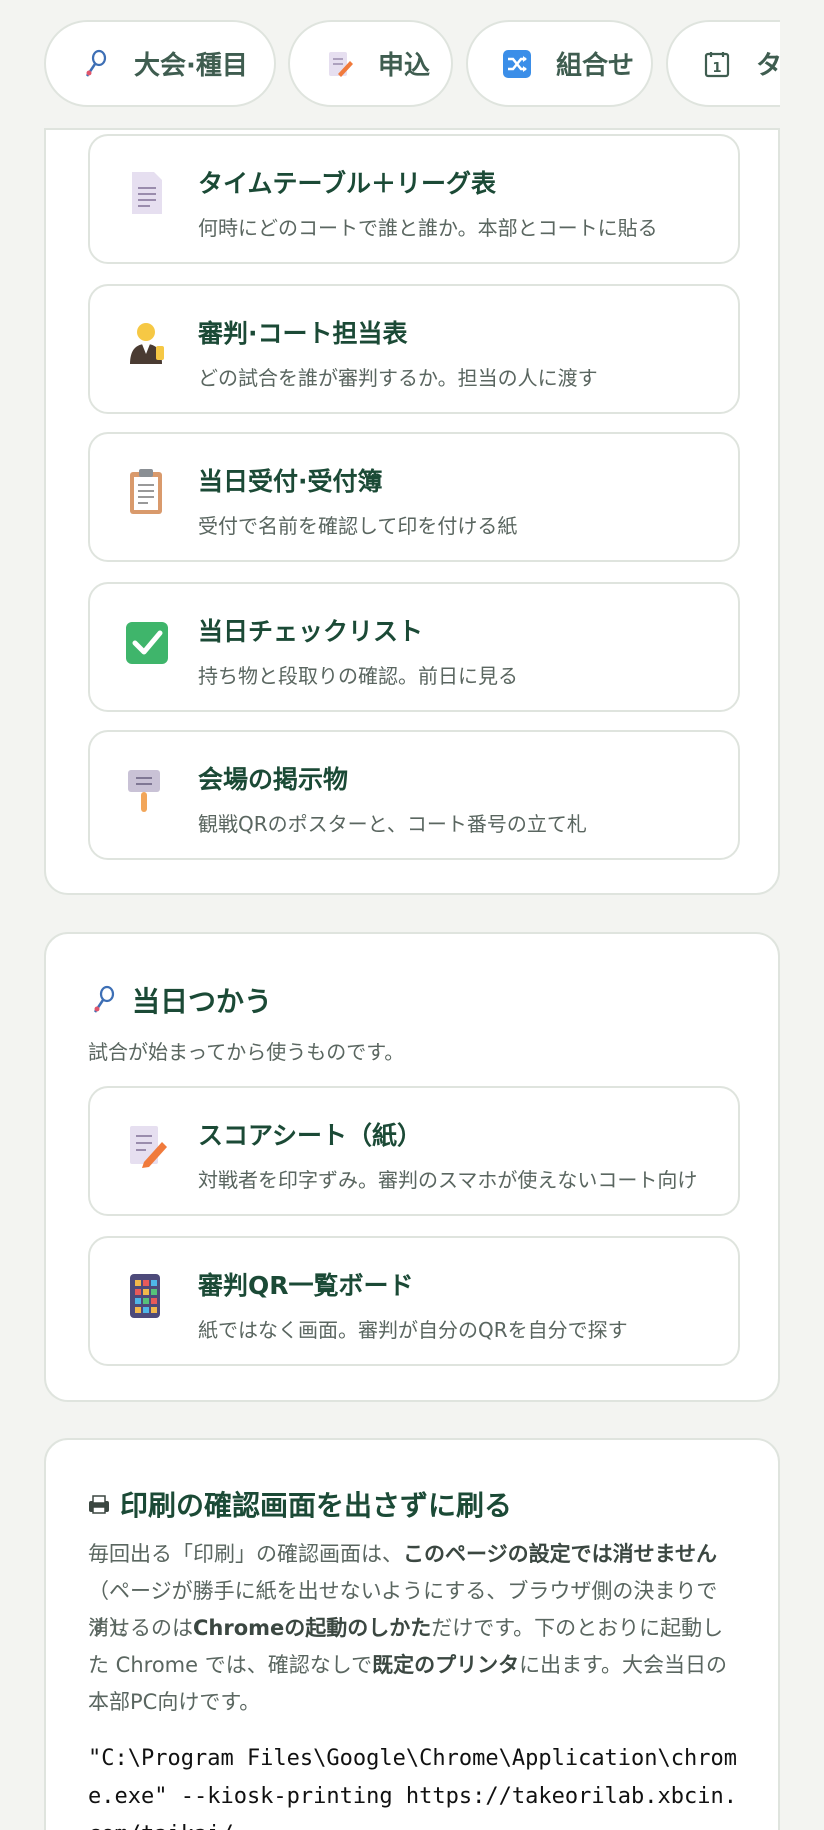  I want to click on item-description: 対戦者を印字ずみ。審判のスマホが使えないコート向け, so click(448, 1180).